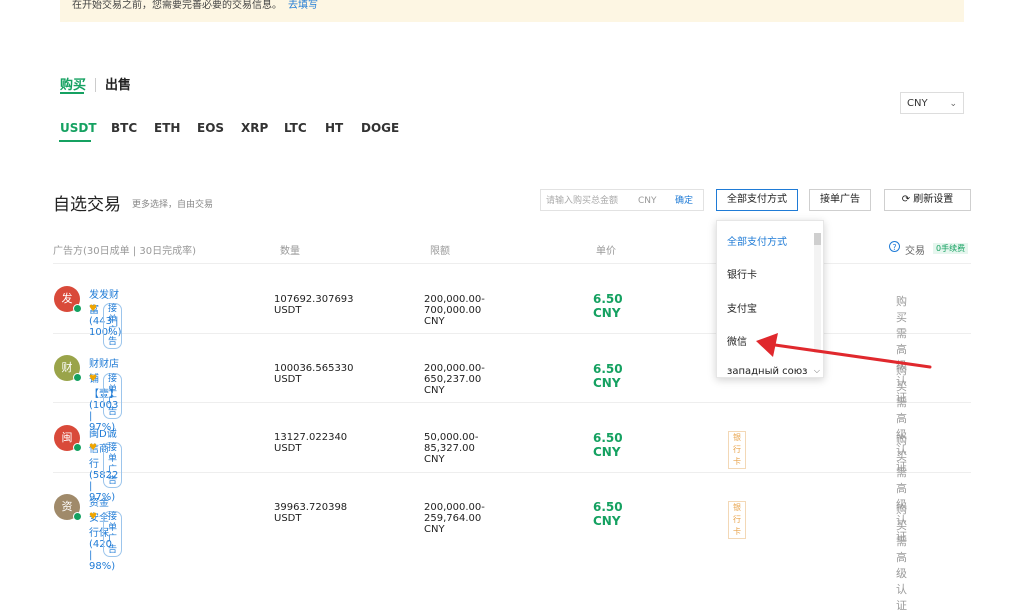 The image size is (1024, 613). I want to click on quantity-value: 100036.565330 USDT, so click(314, 374).